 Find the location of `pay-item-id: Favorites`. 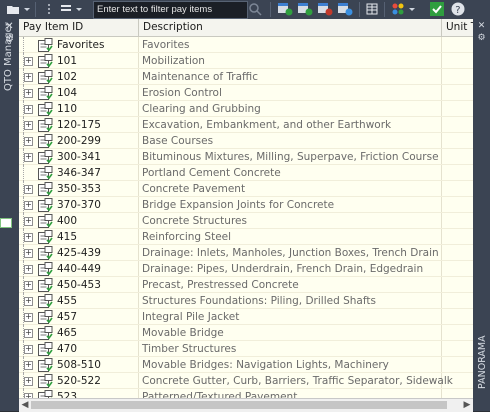

pay-item-id: Favorites is located at coordinates (81, 45).